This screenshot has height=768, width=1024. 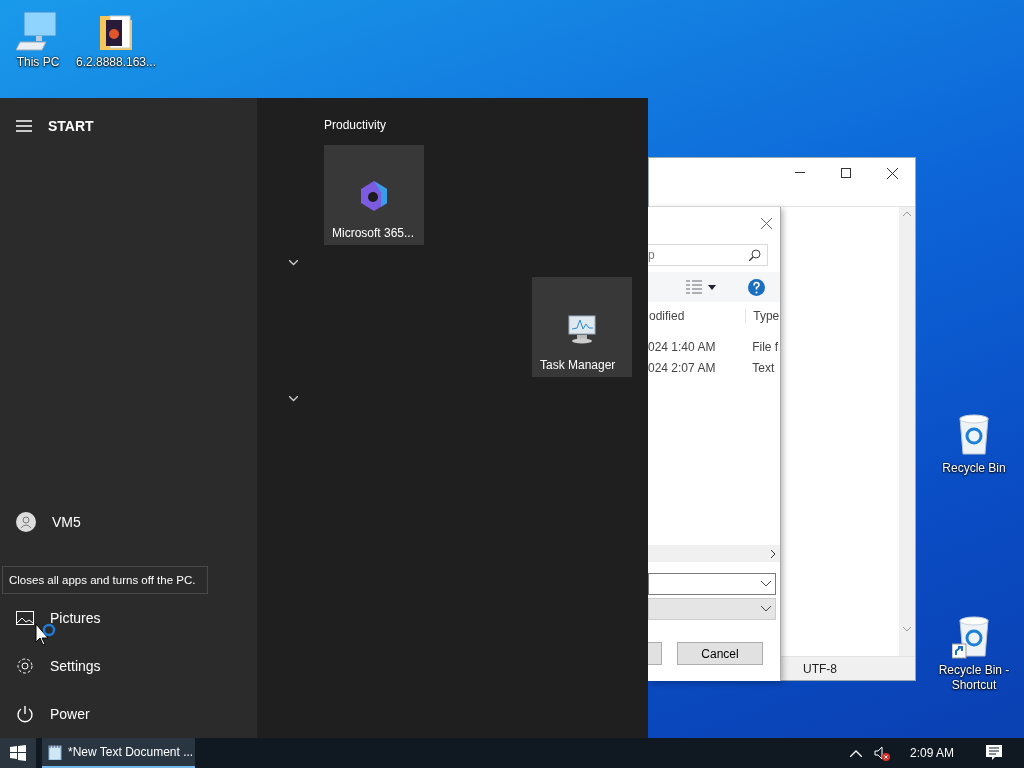 I want to click on computer-icon, so click(x=38, y=31).